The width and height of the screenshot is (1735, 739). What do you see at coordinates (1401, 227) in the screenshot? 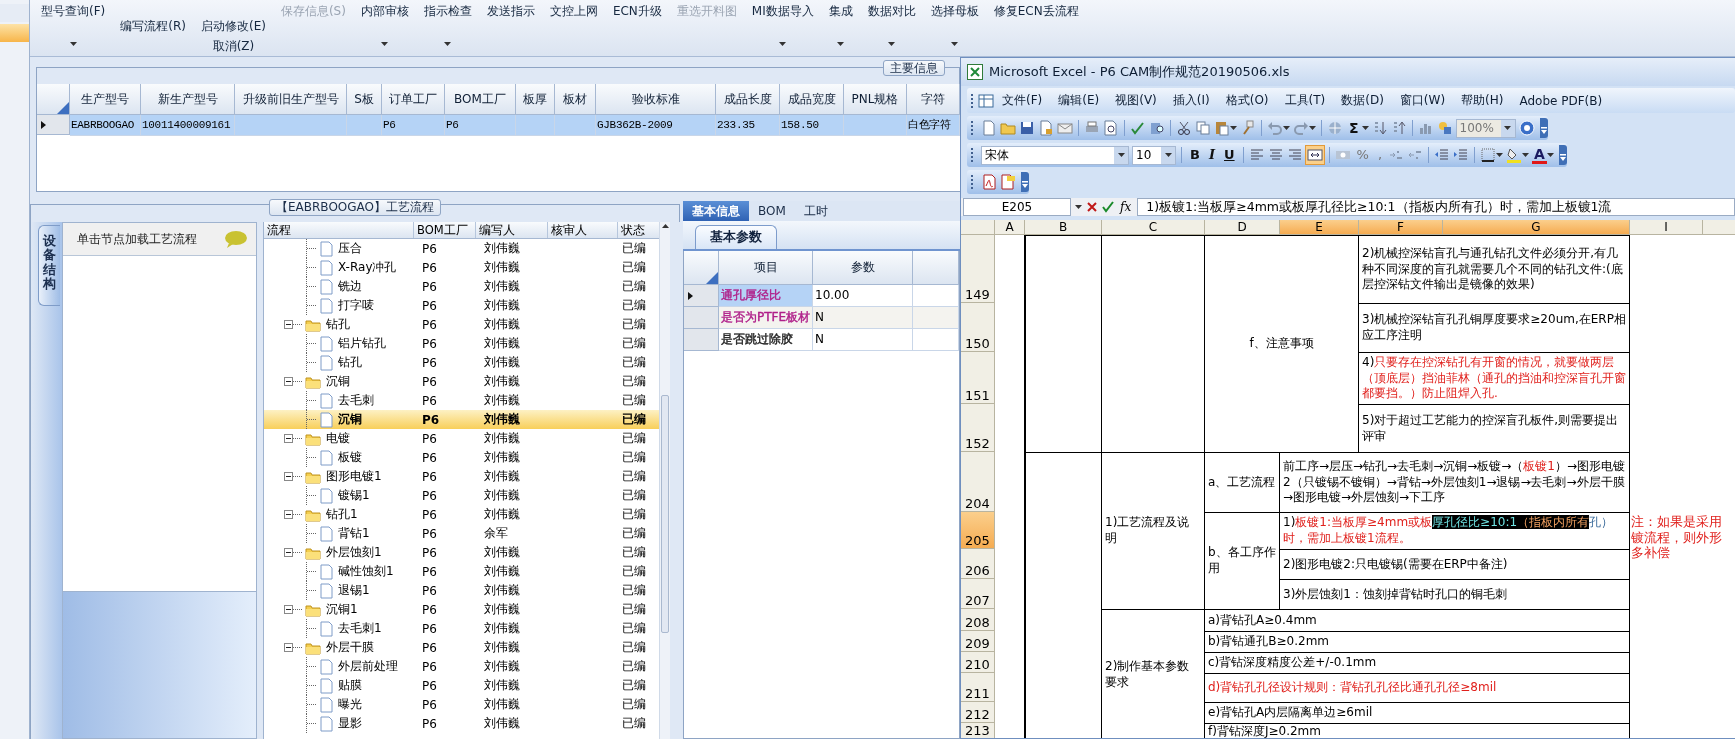
I see `column-header: F` at bounding box center [1401, 227].